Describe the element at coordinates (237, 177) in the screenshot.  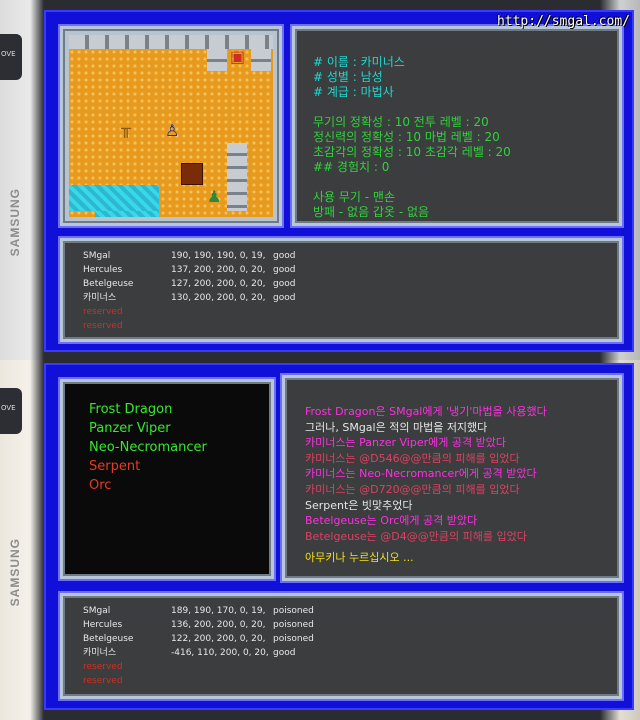
I see `map-wall-pillar` at that location.